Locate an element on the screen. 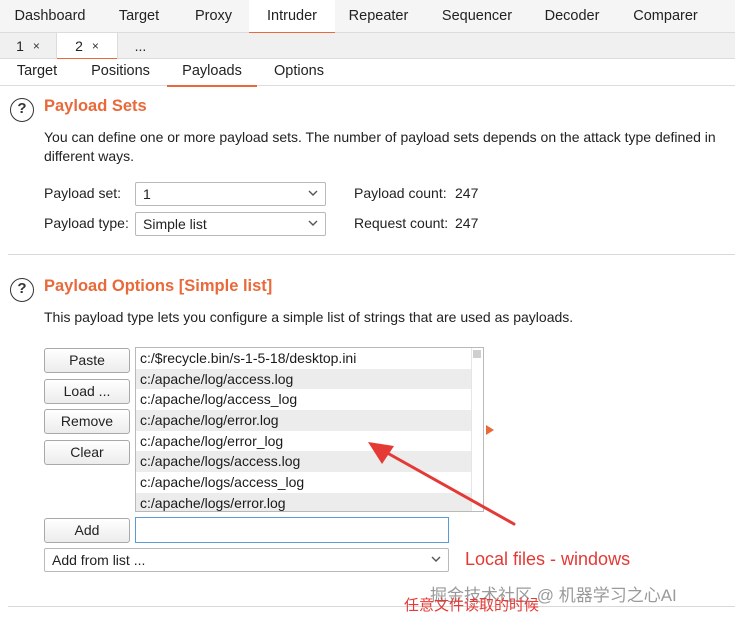 The height and width of the screenshot is (621, 735). payload-set-label: Payload set: is located at coordinates (83, 193).